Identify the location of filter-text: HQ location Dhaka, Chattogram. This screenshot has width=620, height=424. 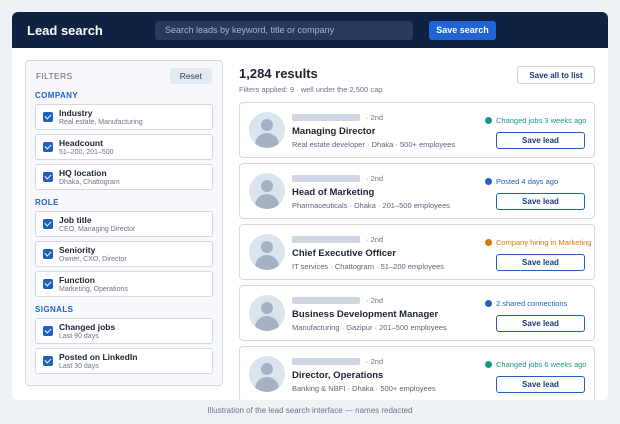
(89, 177).